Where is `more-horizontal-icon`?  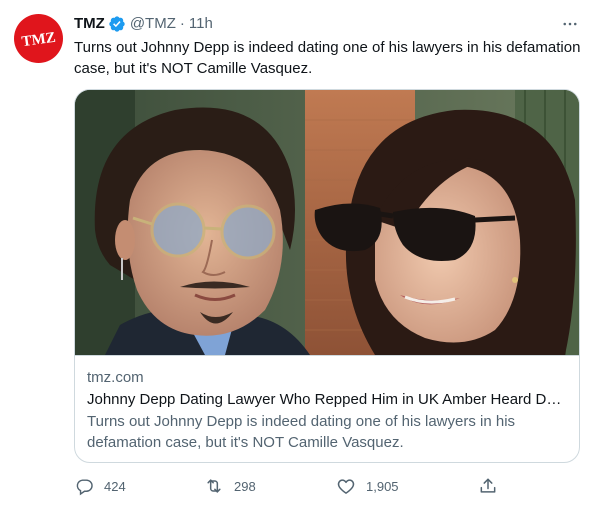 more-horizontal-icon is located at coordinates (570, 24).